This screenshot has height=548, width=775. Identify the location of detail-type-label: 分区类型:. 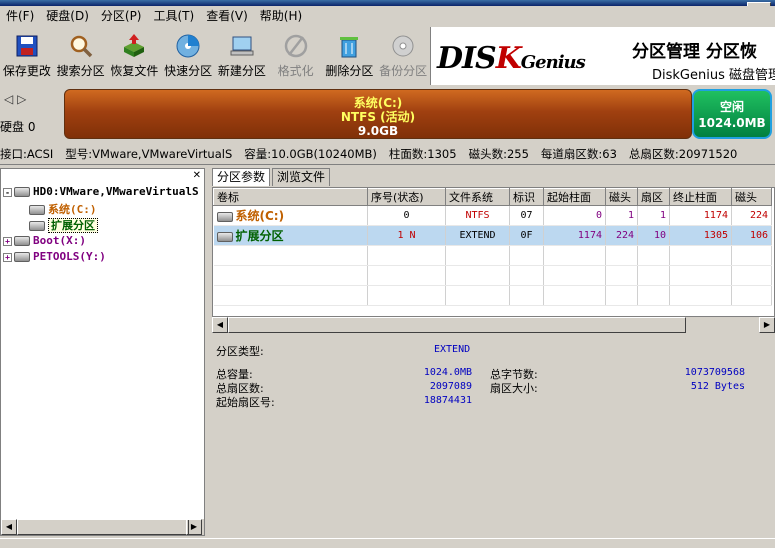
(240, 351).